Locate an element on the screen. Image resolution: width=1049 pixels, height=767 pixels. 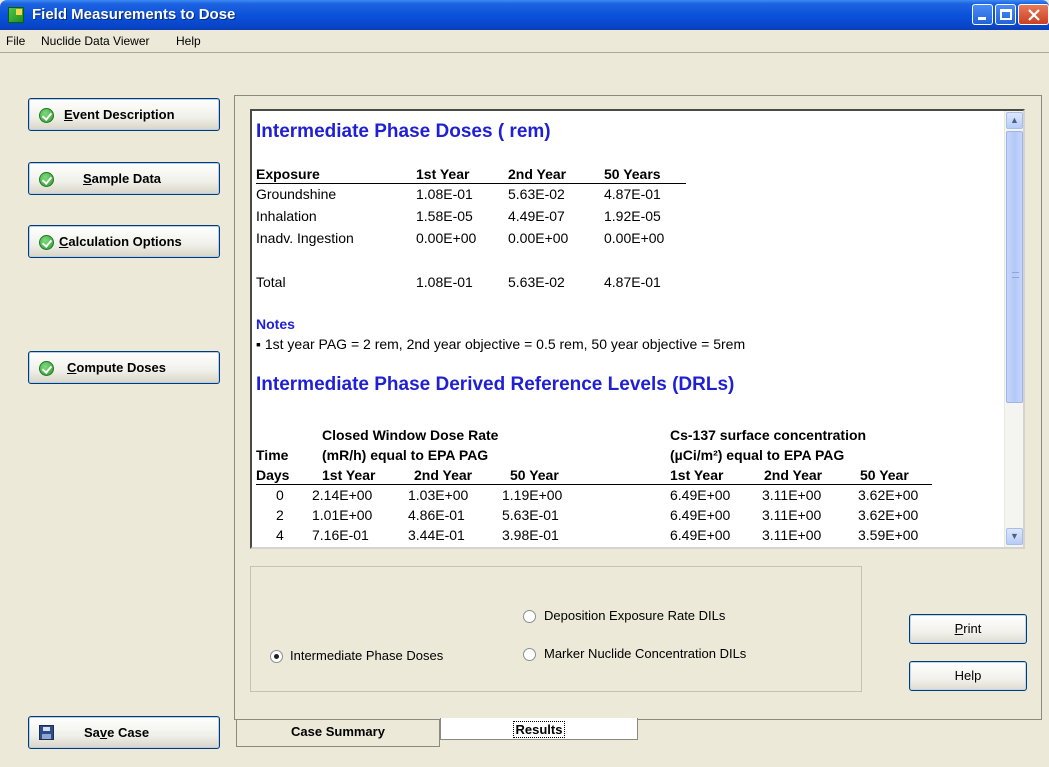
scroll-down-arrow-icon: ▼ is located at coordinates (1014, 536).